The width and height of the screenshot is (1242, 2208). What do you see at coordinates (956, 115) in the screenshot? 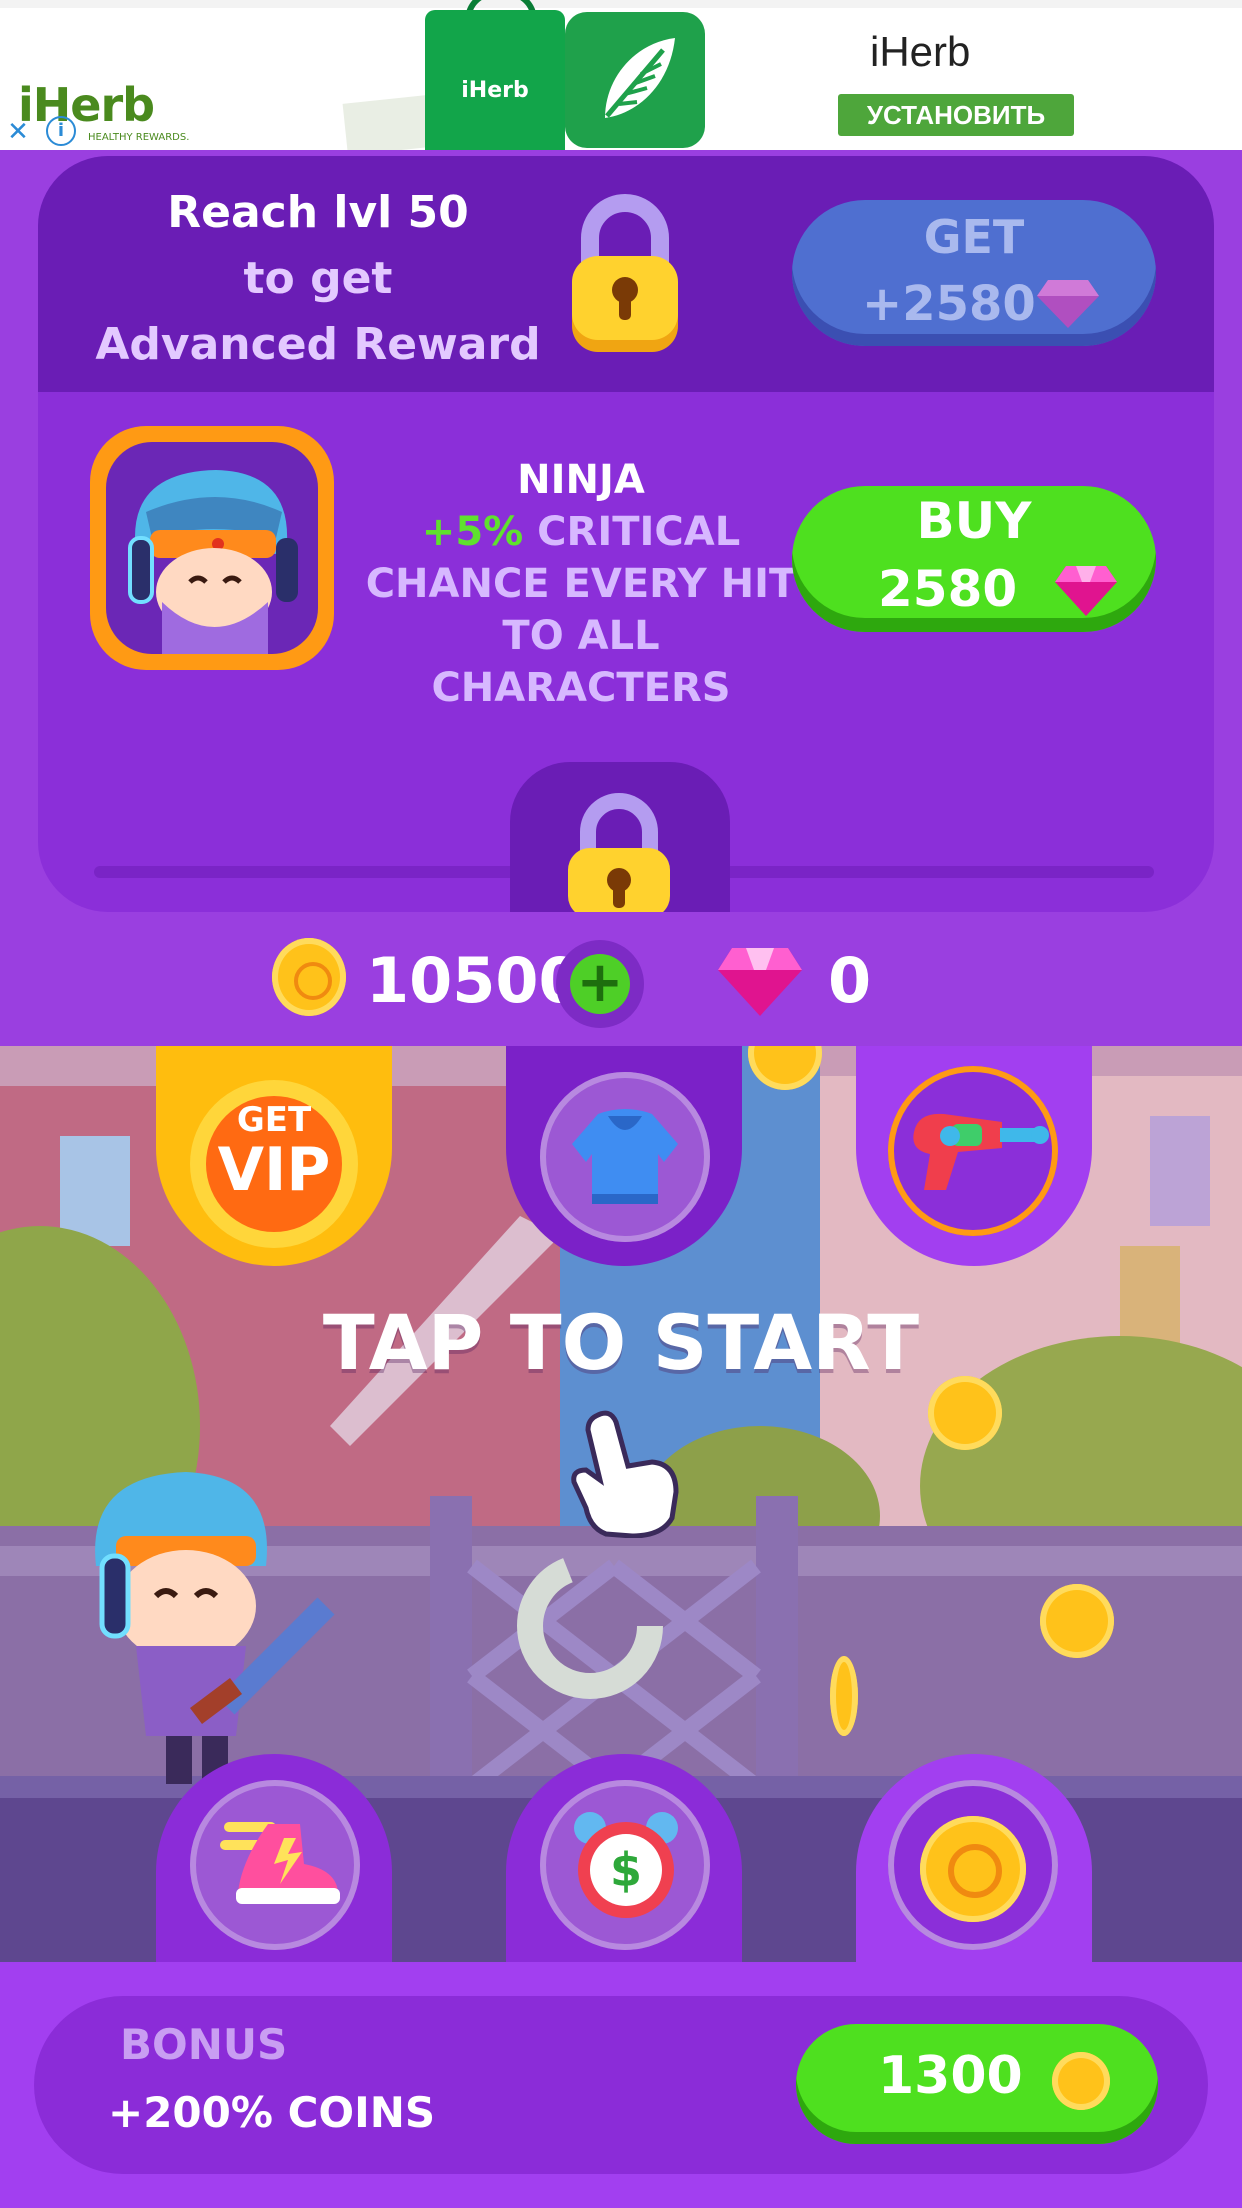
I see `ad-install-button: УСТАНОВИТЬ` at bounding box center [956, 115].